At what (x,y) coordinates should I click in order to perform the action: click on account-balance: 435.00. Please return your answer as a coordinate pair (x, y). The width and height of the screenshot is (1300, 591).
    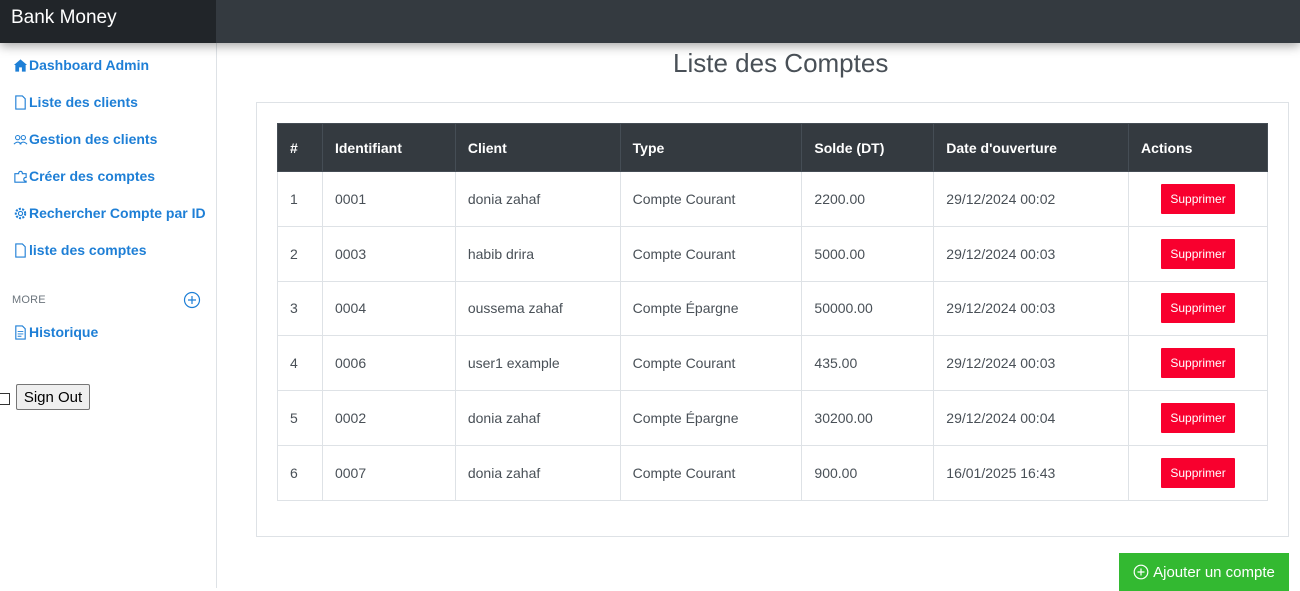
    Looking at the image, I should click on (868, 363).